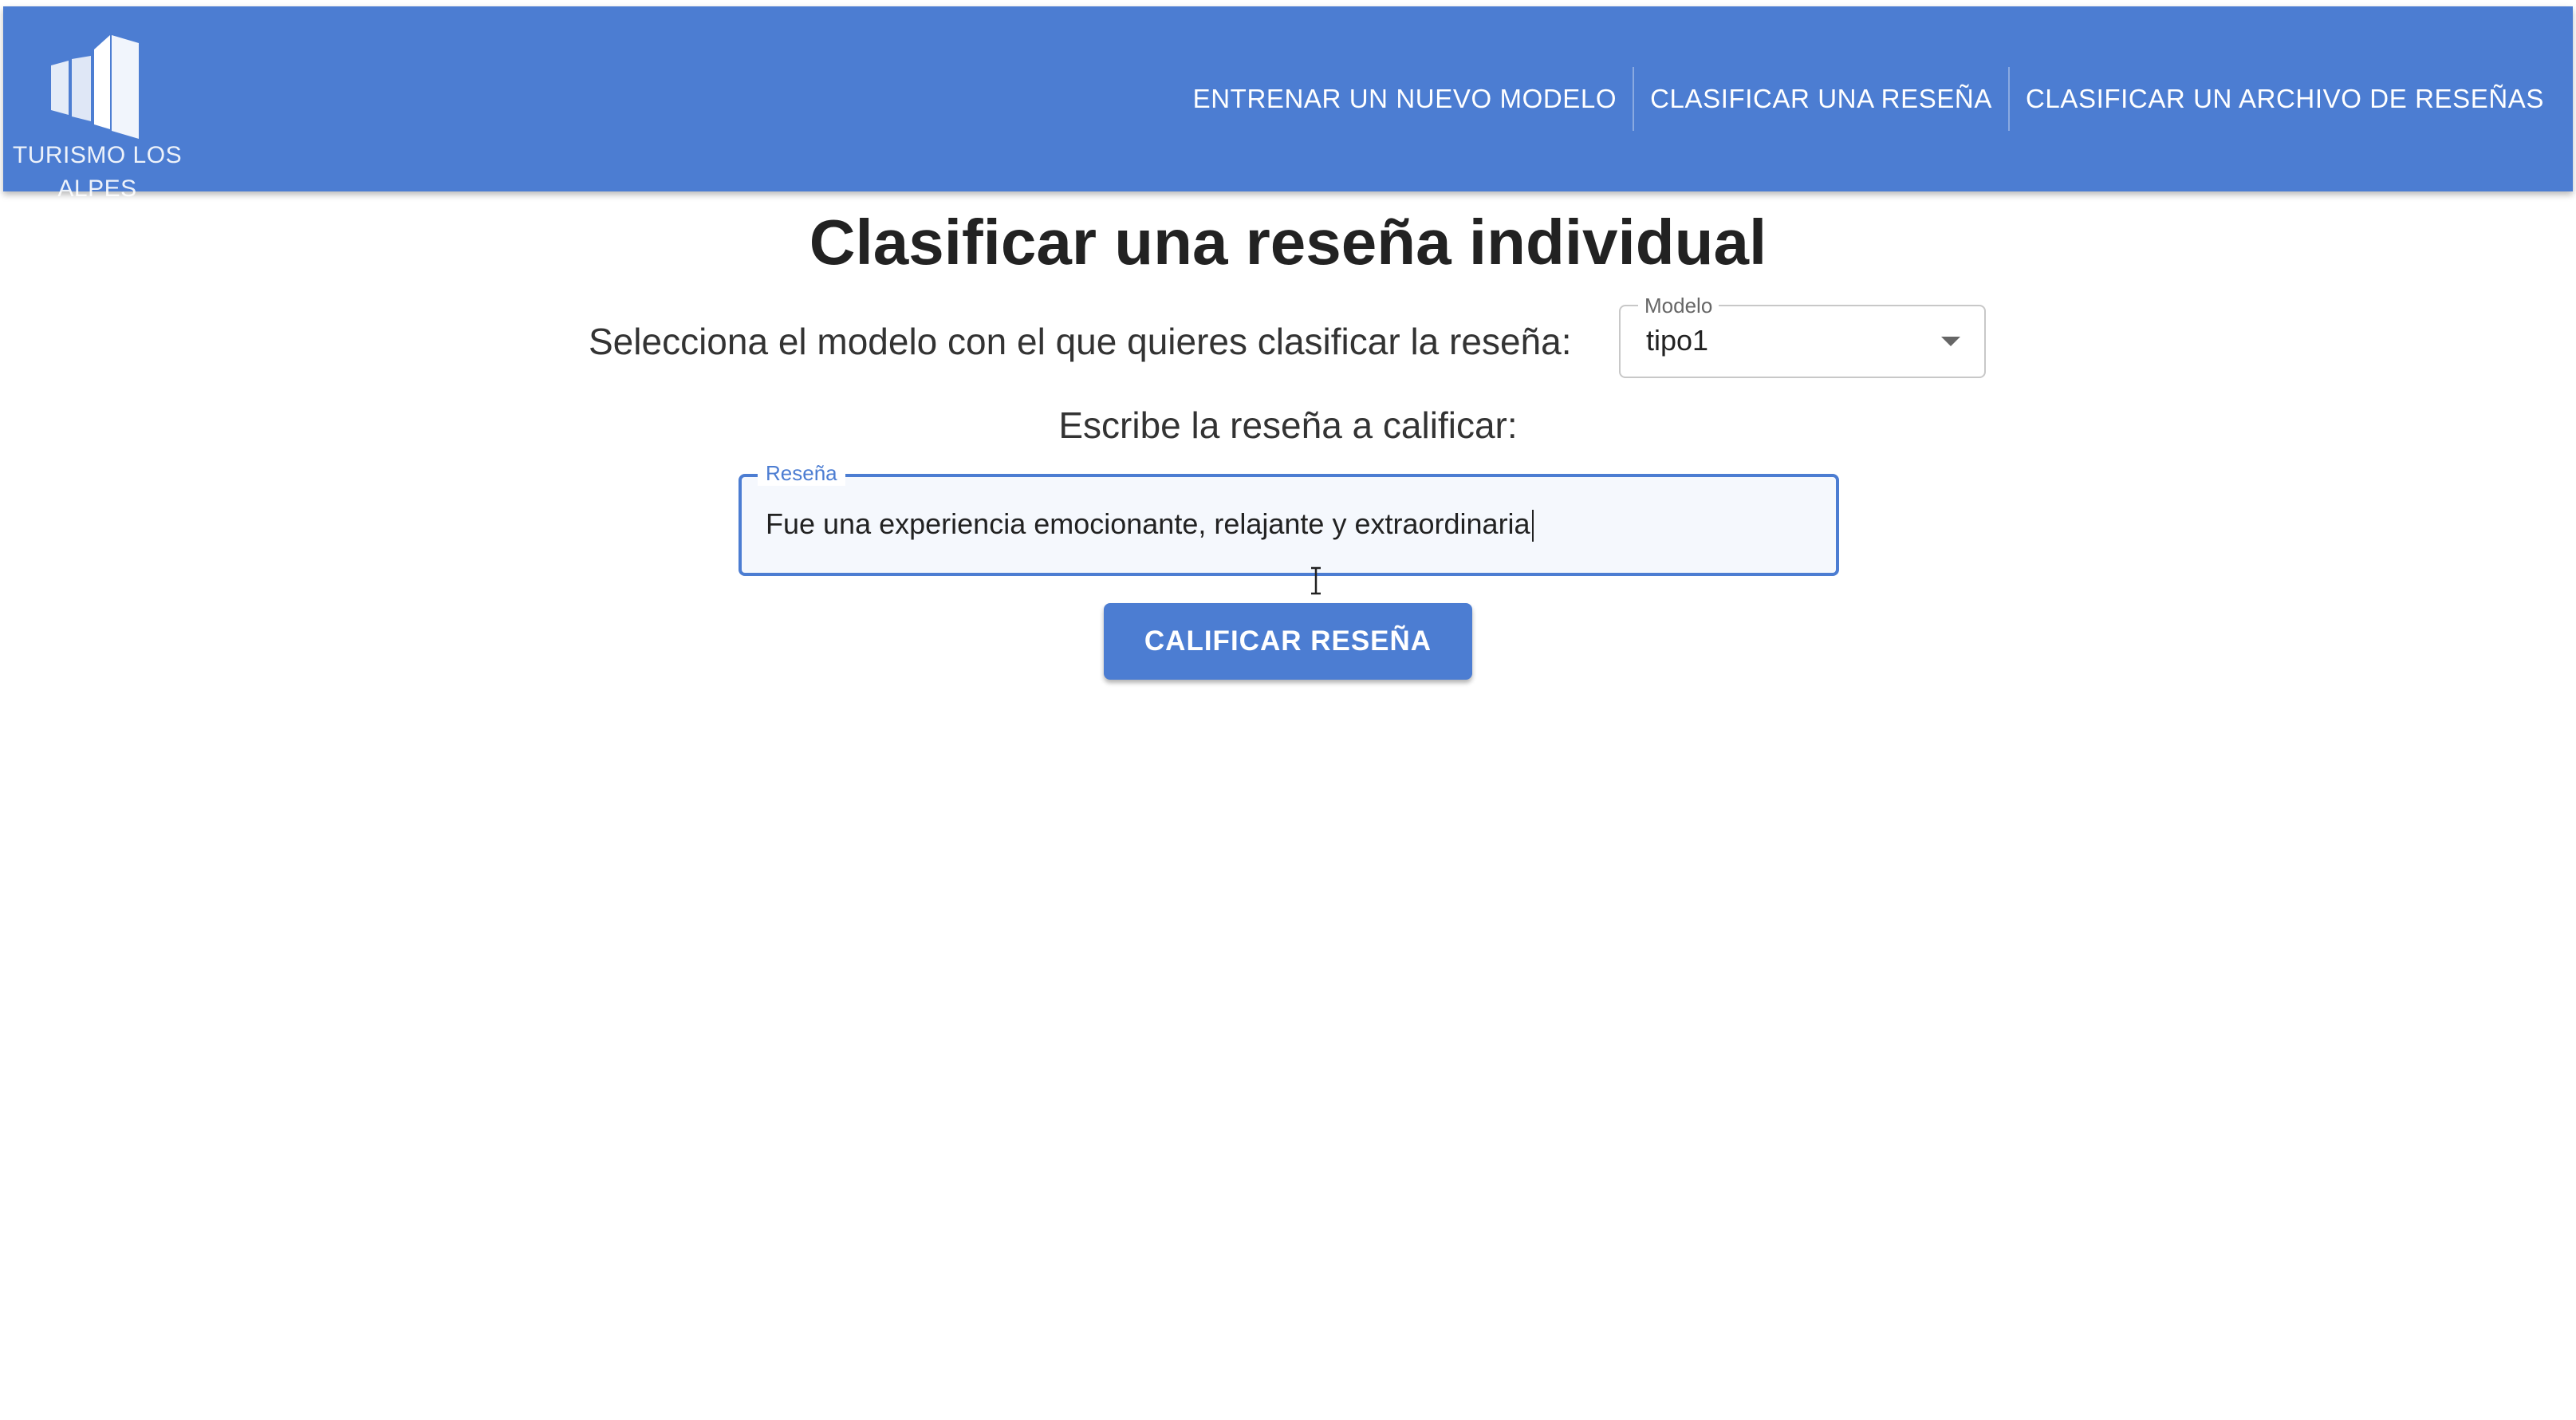  I want to click on page-title: Clasificar una reseña individual, so click(1288, 243).